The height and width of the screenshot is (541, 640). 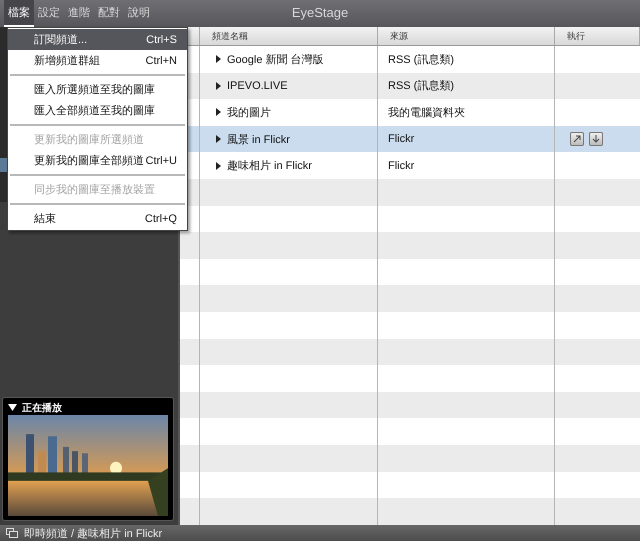 What do you see at coordinates (597, 36) in the screenshot?
I see `column-header: 執行` at bounding box center [597, 36].